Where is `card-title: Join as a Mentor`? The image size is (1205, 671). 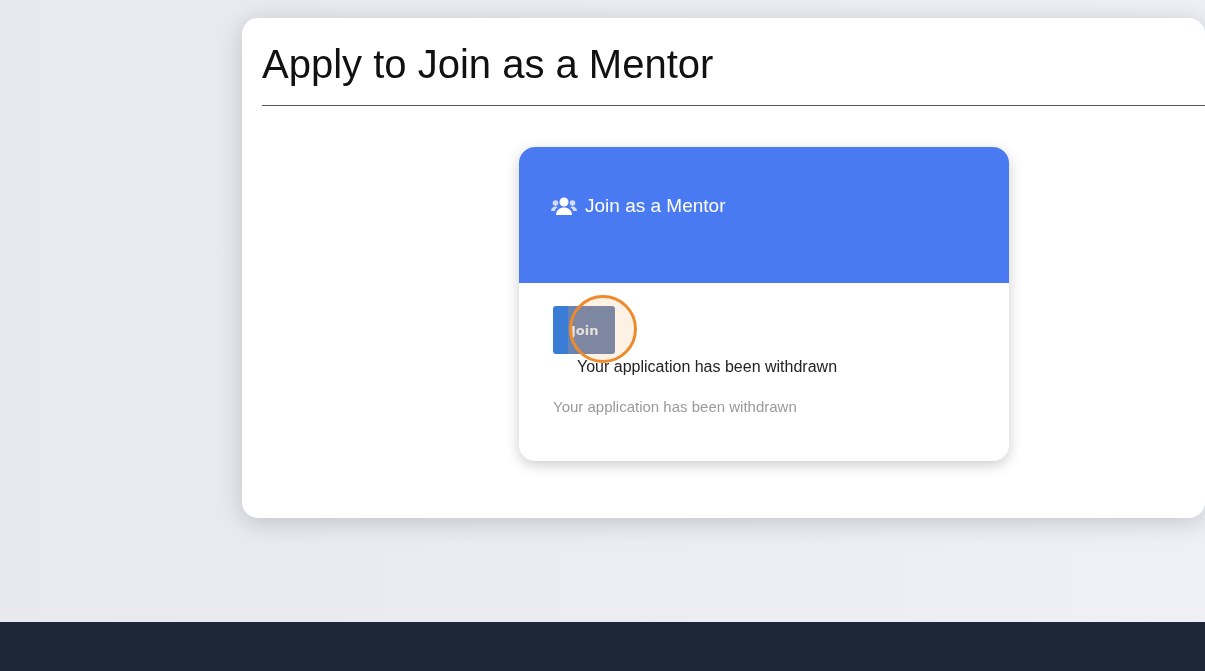 card-title: Join as a Mentor is located at coordinates (655, 206).